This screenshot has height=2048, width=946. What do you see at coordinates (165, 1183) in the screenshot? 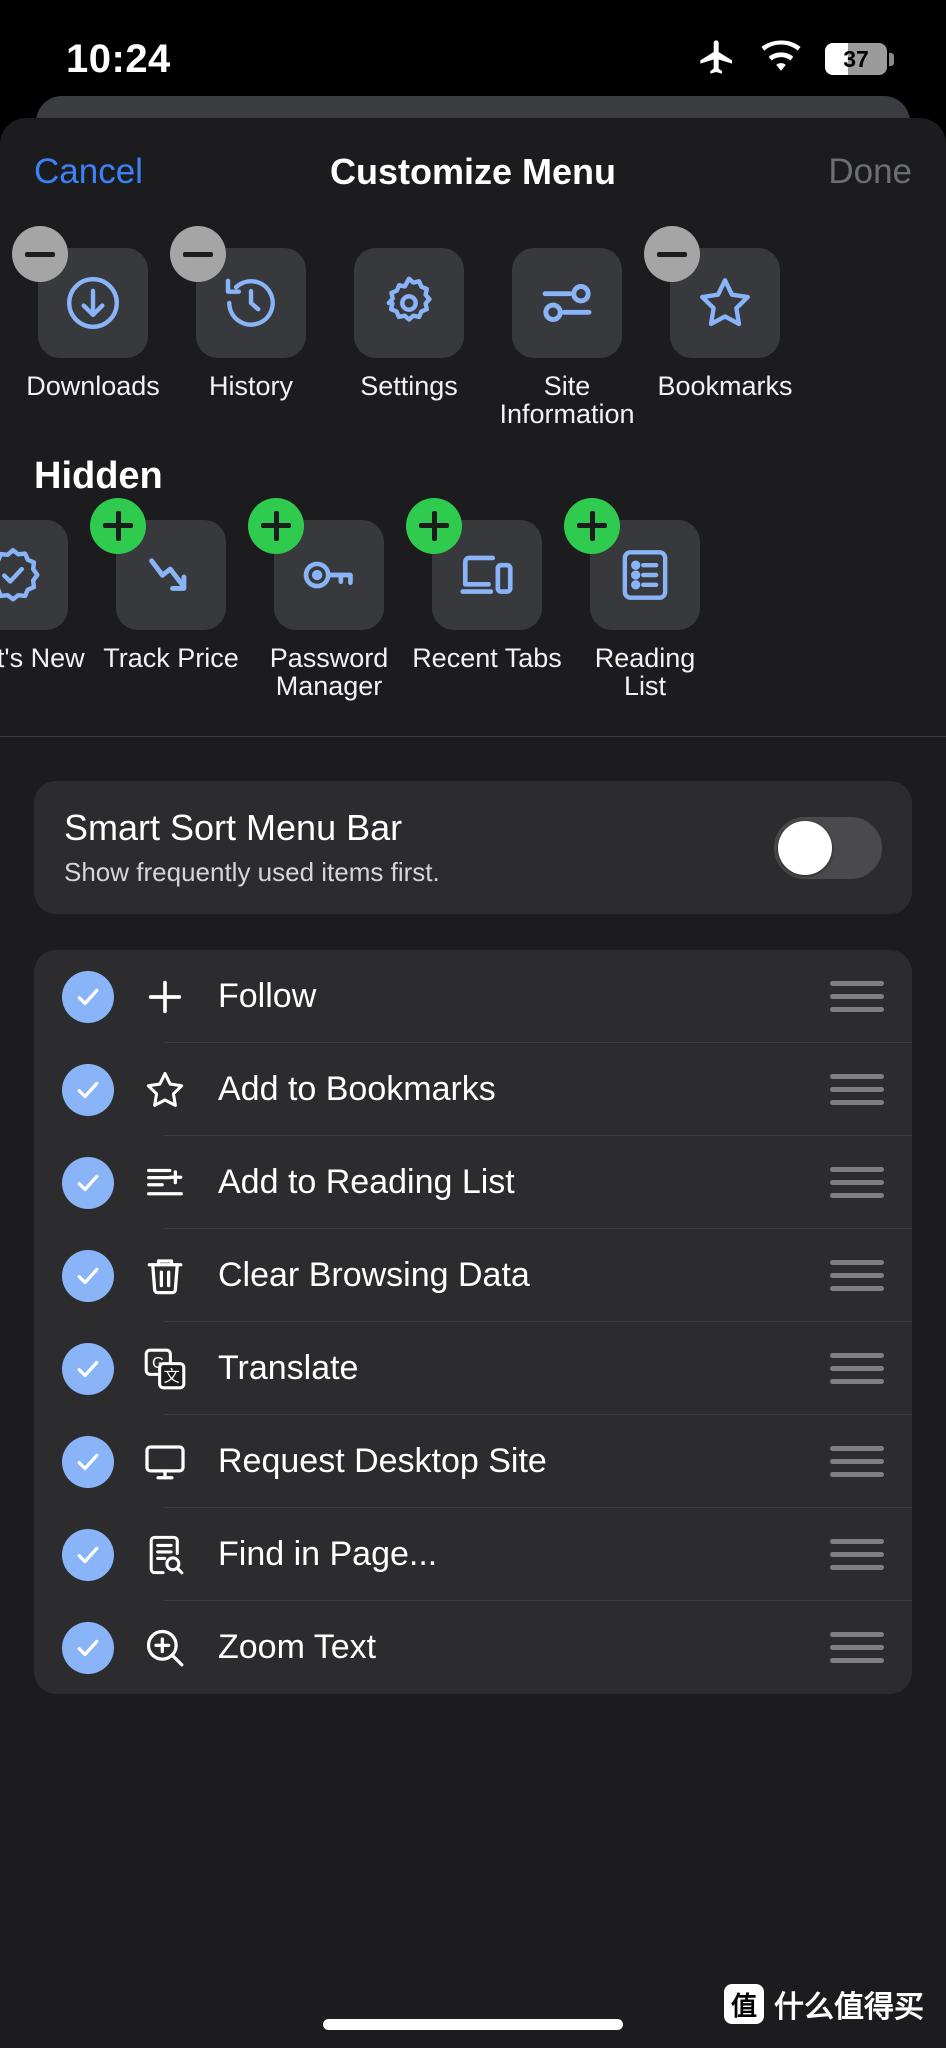
I see `add-reading-list-icon` at bounding box center [165, 1183].